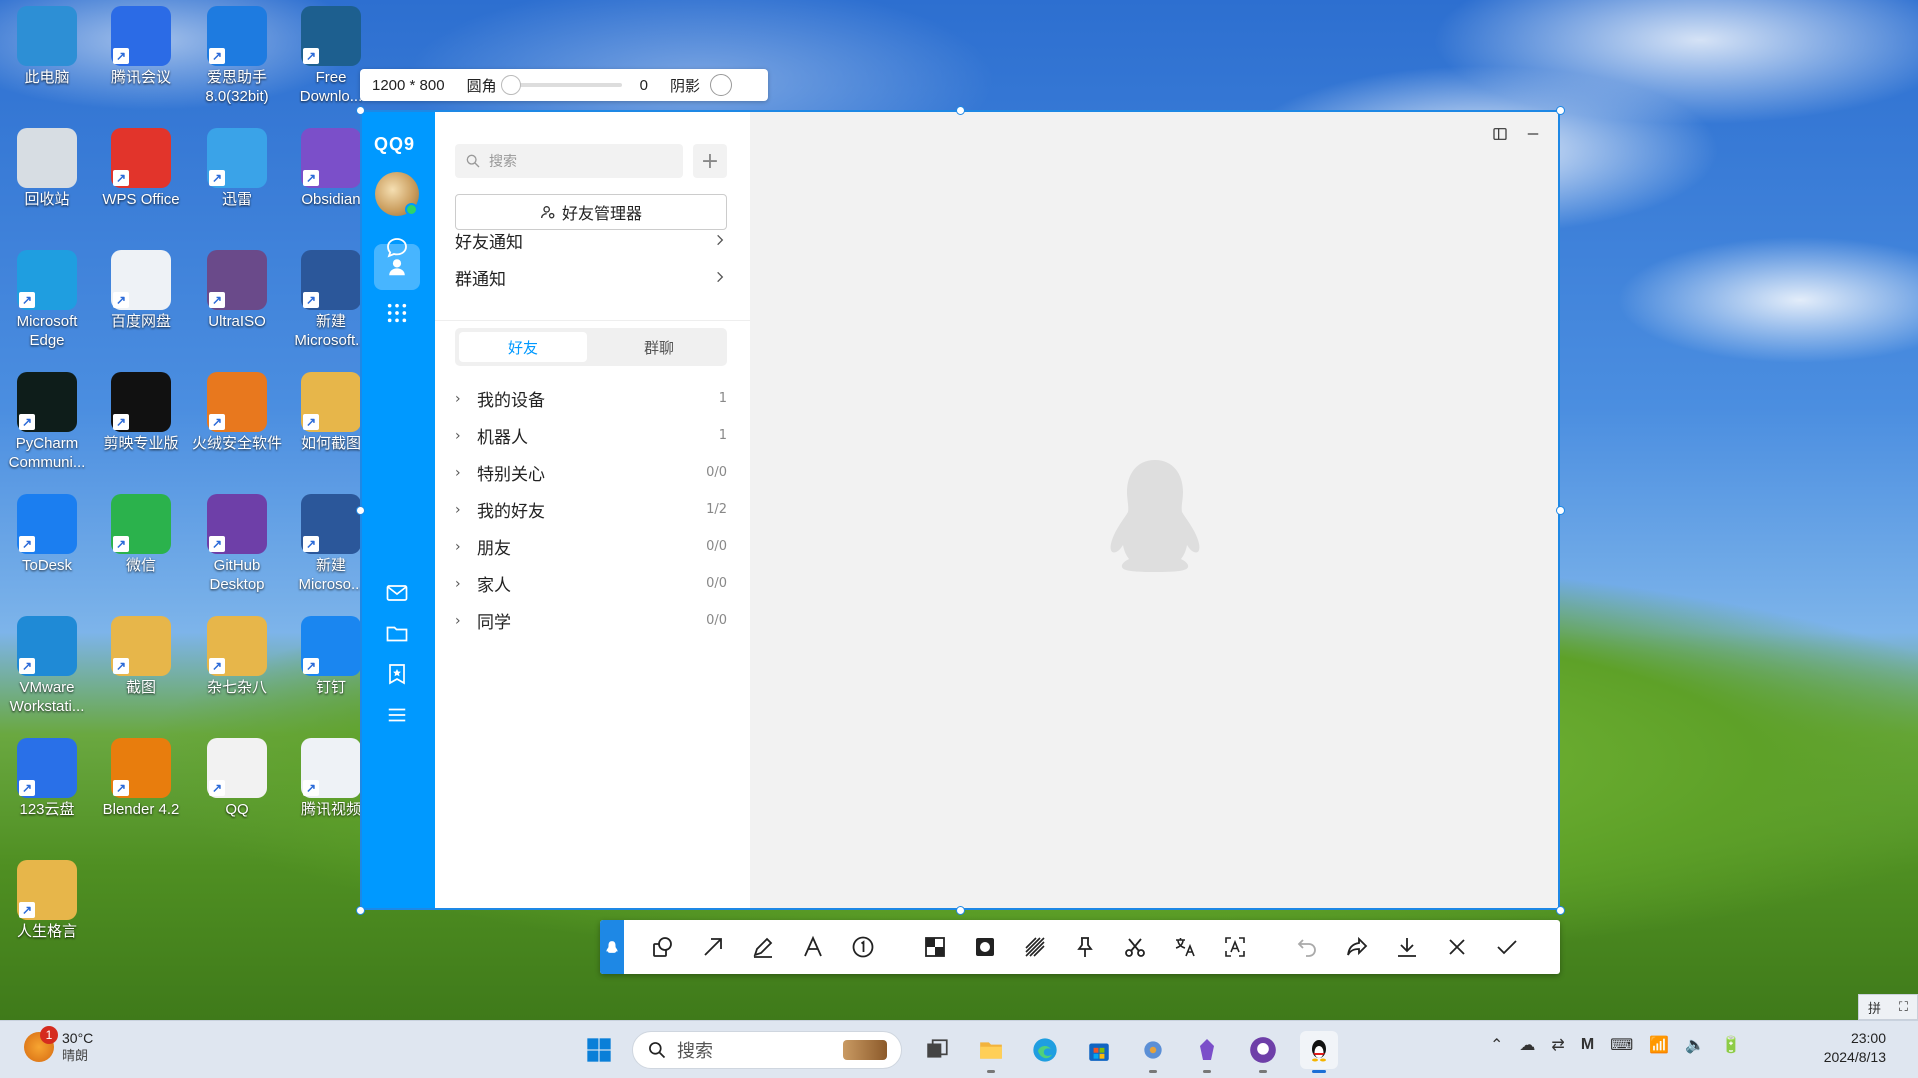 The width and height of the screenshot is (1918, 1078). What do you see at coordinates (1357, 947) in the screenshot?
I see `share-button` at bounding box center [1357, 947].